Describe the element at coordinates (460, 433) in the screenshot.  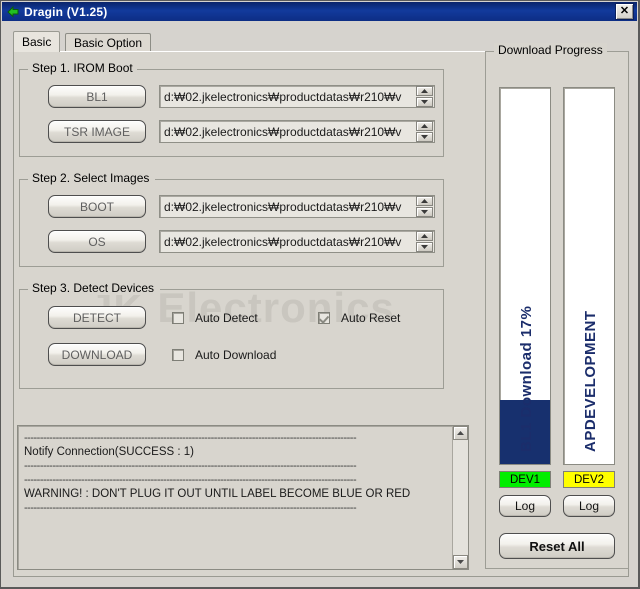
I see `scroll-up-icon` at that location.